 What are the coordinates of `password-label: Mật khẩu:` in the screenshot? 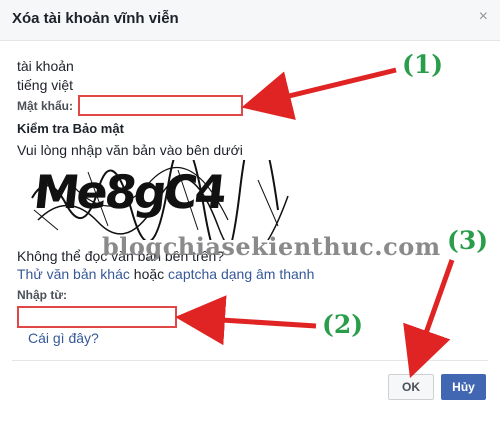 It's located at (45, 106).